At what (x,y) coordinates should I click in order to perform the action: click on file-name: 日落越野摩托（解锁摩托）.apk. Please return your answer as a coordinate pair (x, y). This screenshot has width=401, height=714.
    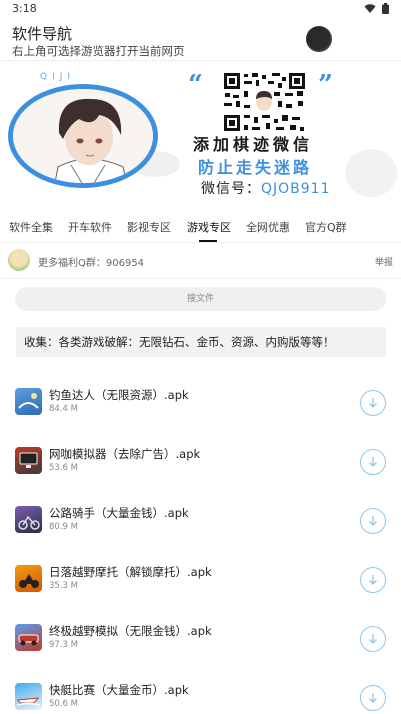
    Looking at the image, I should click on (130, 572).